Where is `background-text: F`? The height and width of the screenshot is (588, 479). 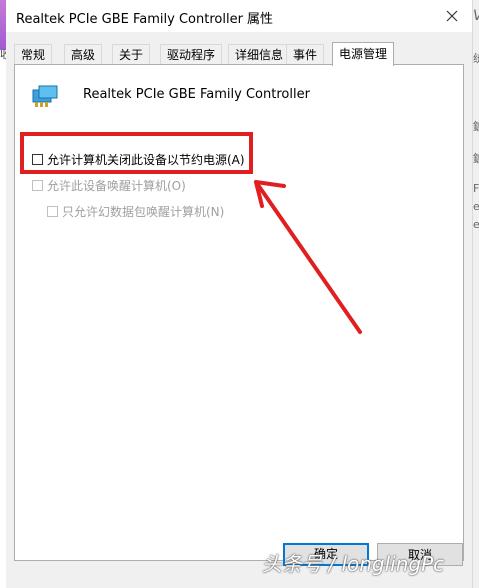 background-text: F is located at coordinates (476, 188).